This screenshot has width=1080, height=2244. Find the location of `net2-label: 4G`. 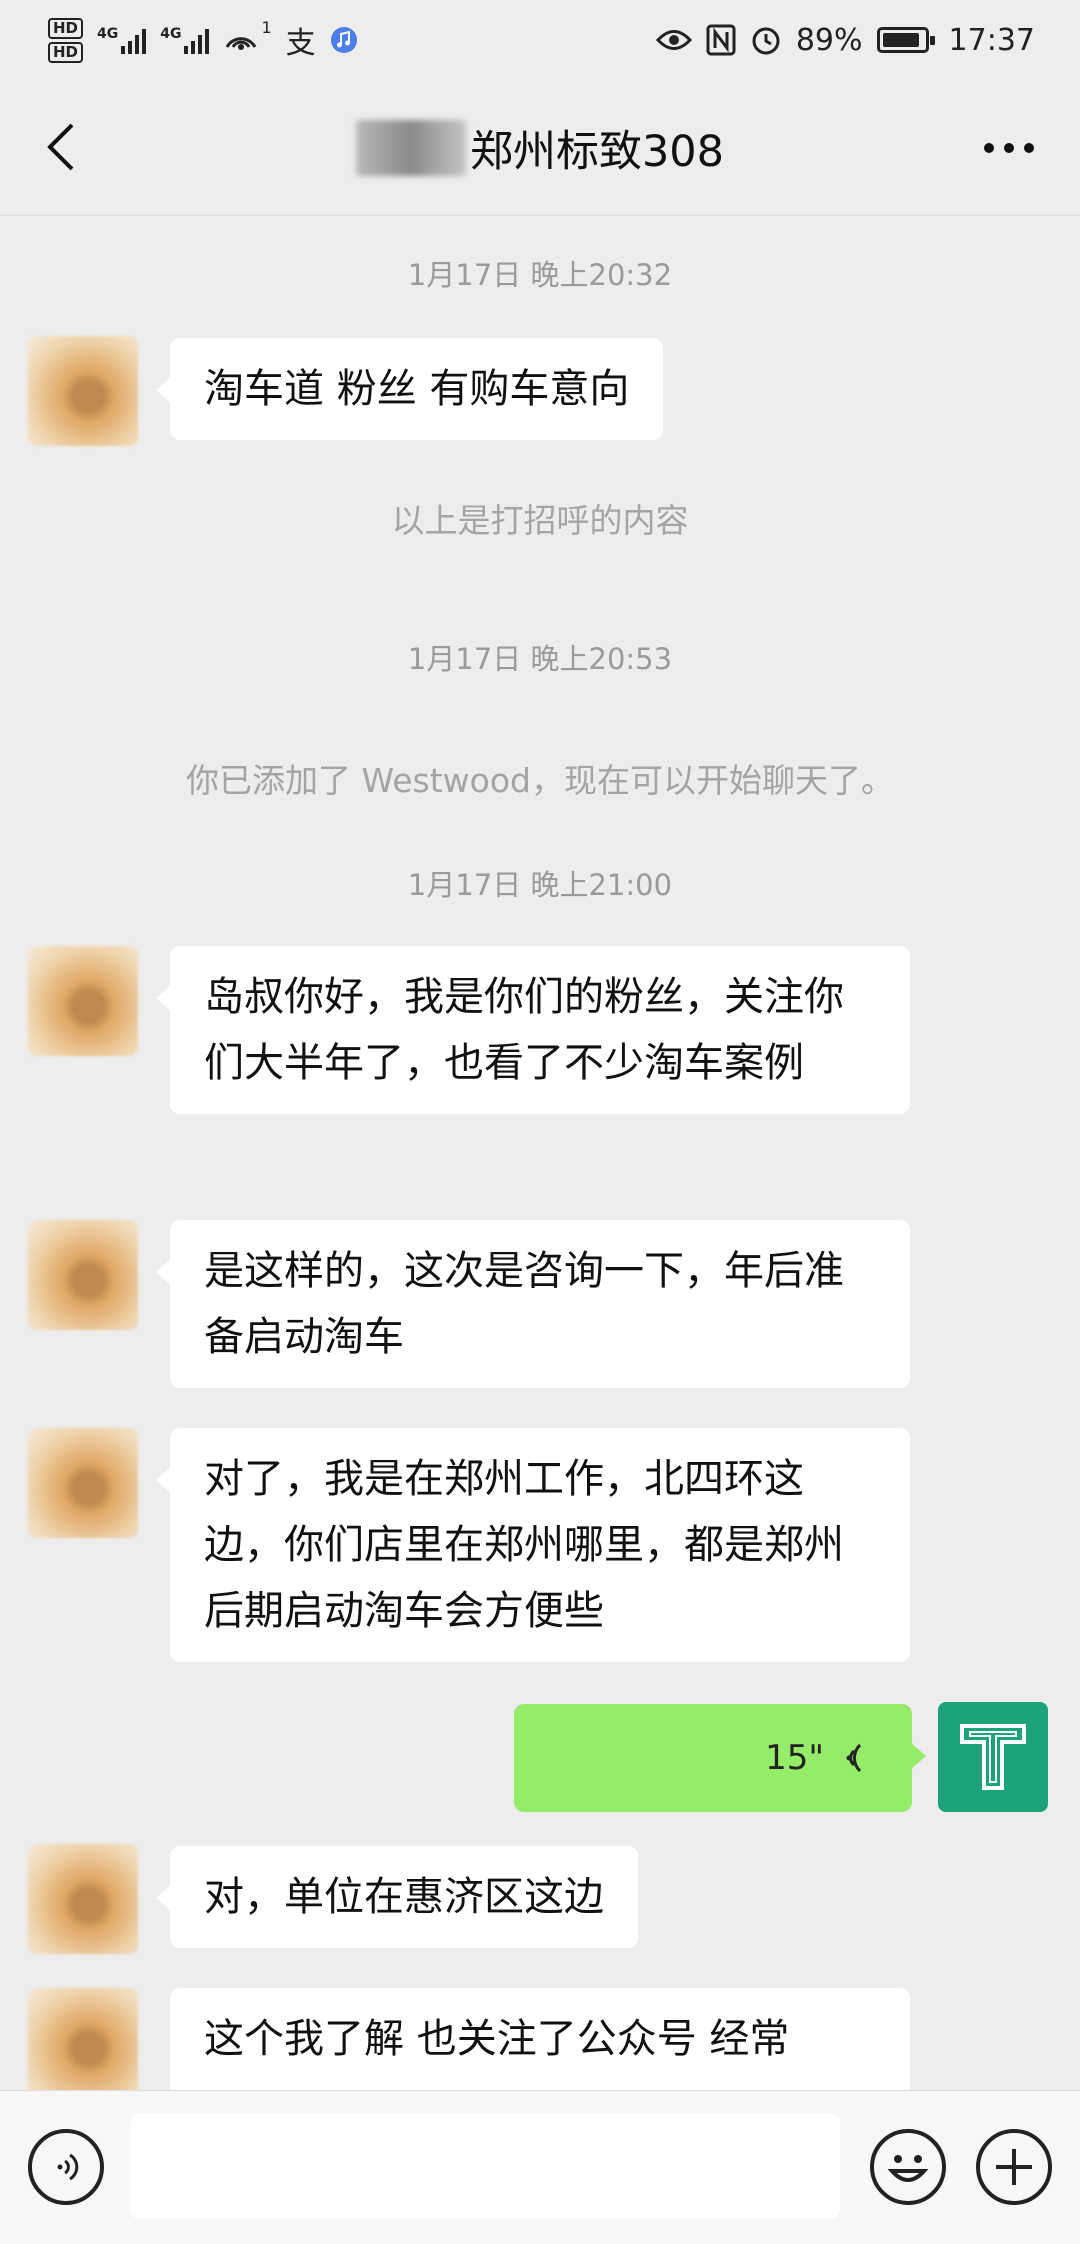

net2-label: 4G is located at coordinates (171, 34).